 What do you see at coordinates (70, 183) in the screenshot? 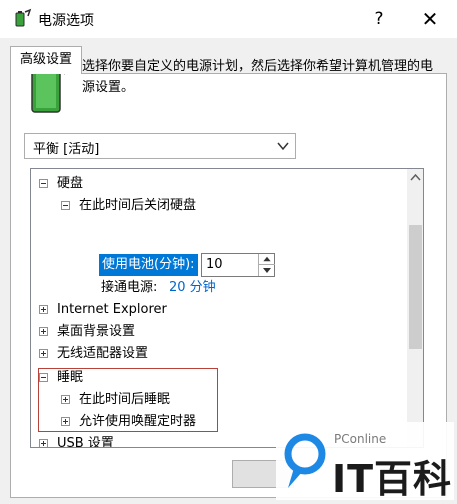
I see `tree-item-label: 硬盘` at bounding box center [70, 183].